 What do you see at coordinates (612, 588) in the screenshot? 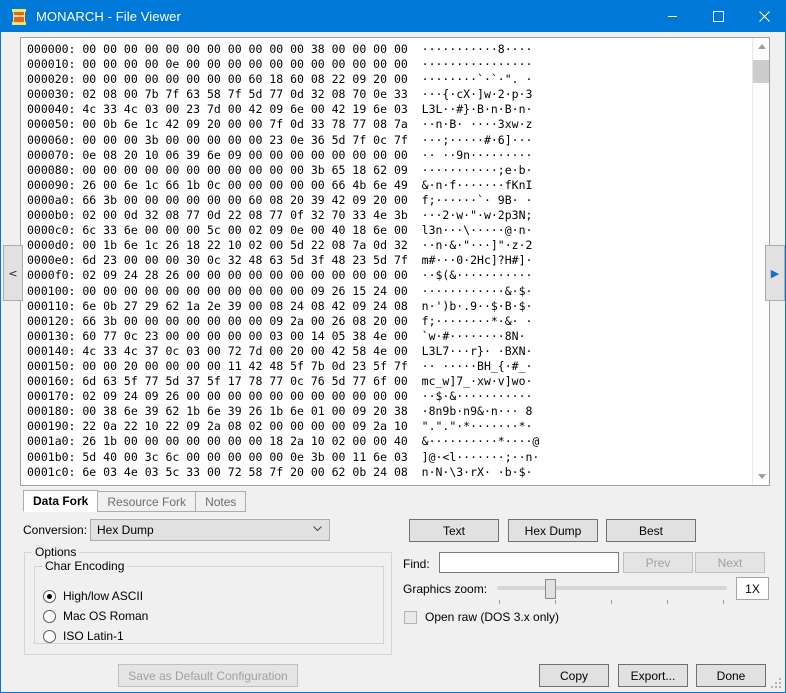
I see `slider-track` at bounding box center [612, 588].